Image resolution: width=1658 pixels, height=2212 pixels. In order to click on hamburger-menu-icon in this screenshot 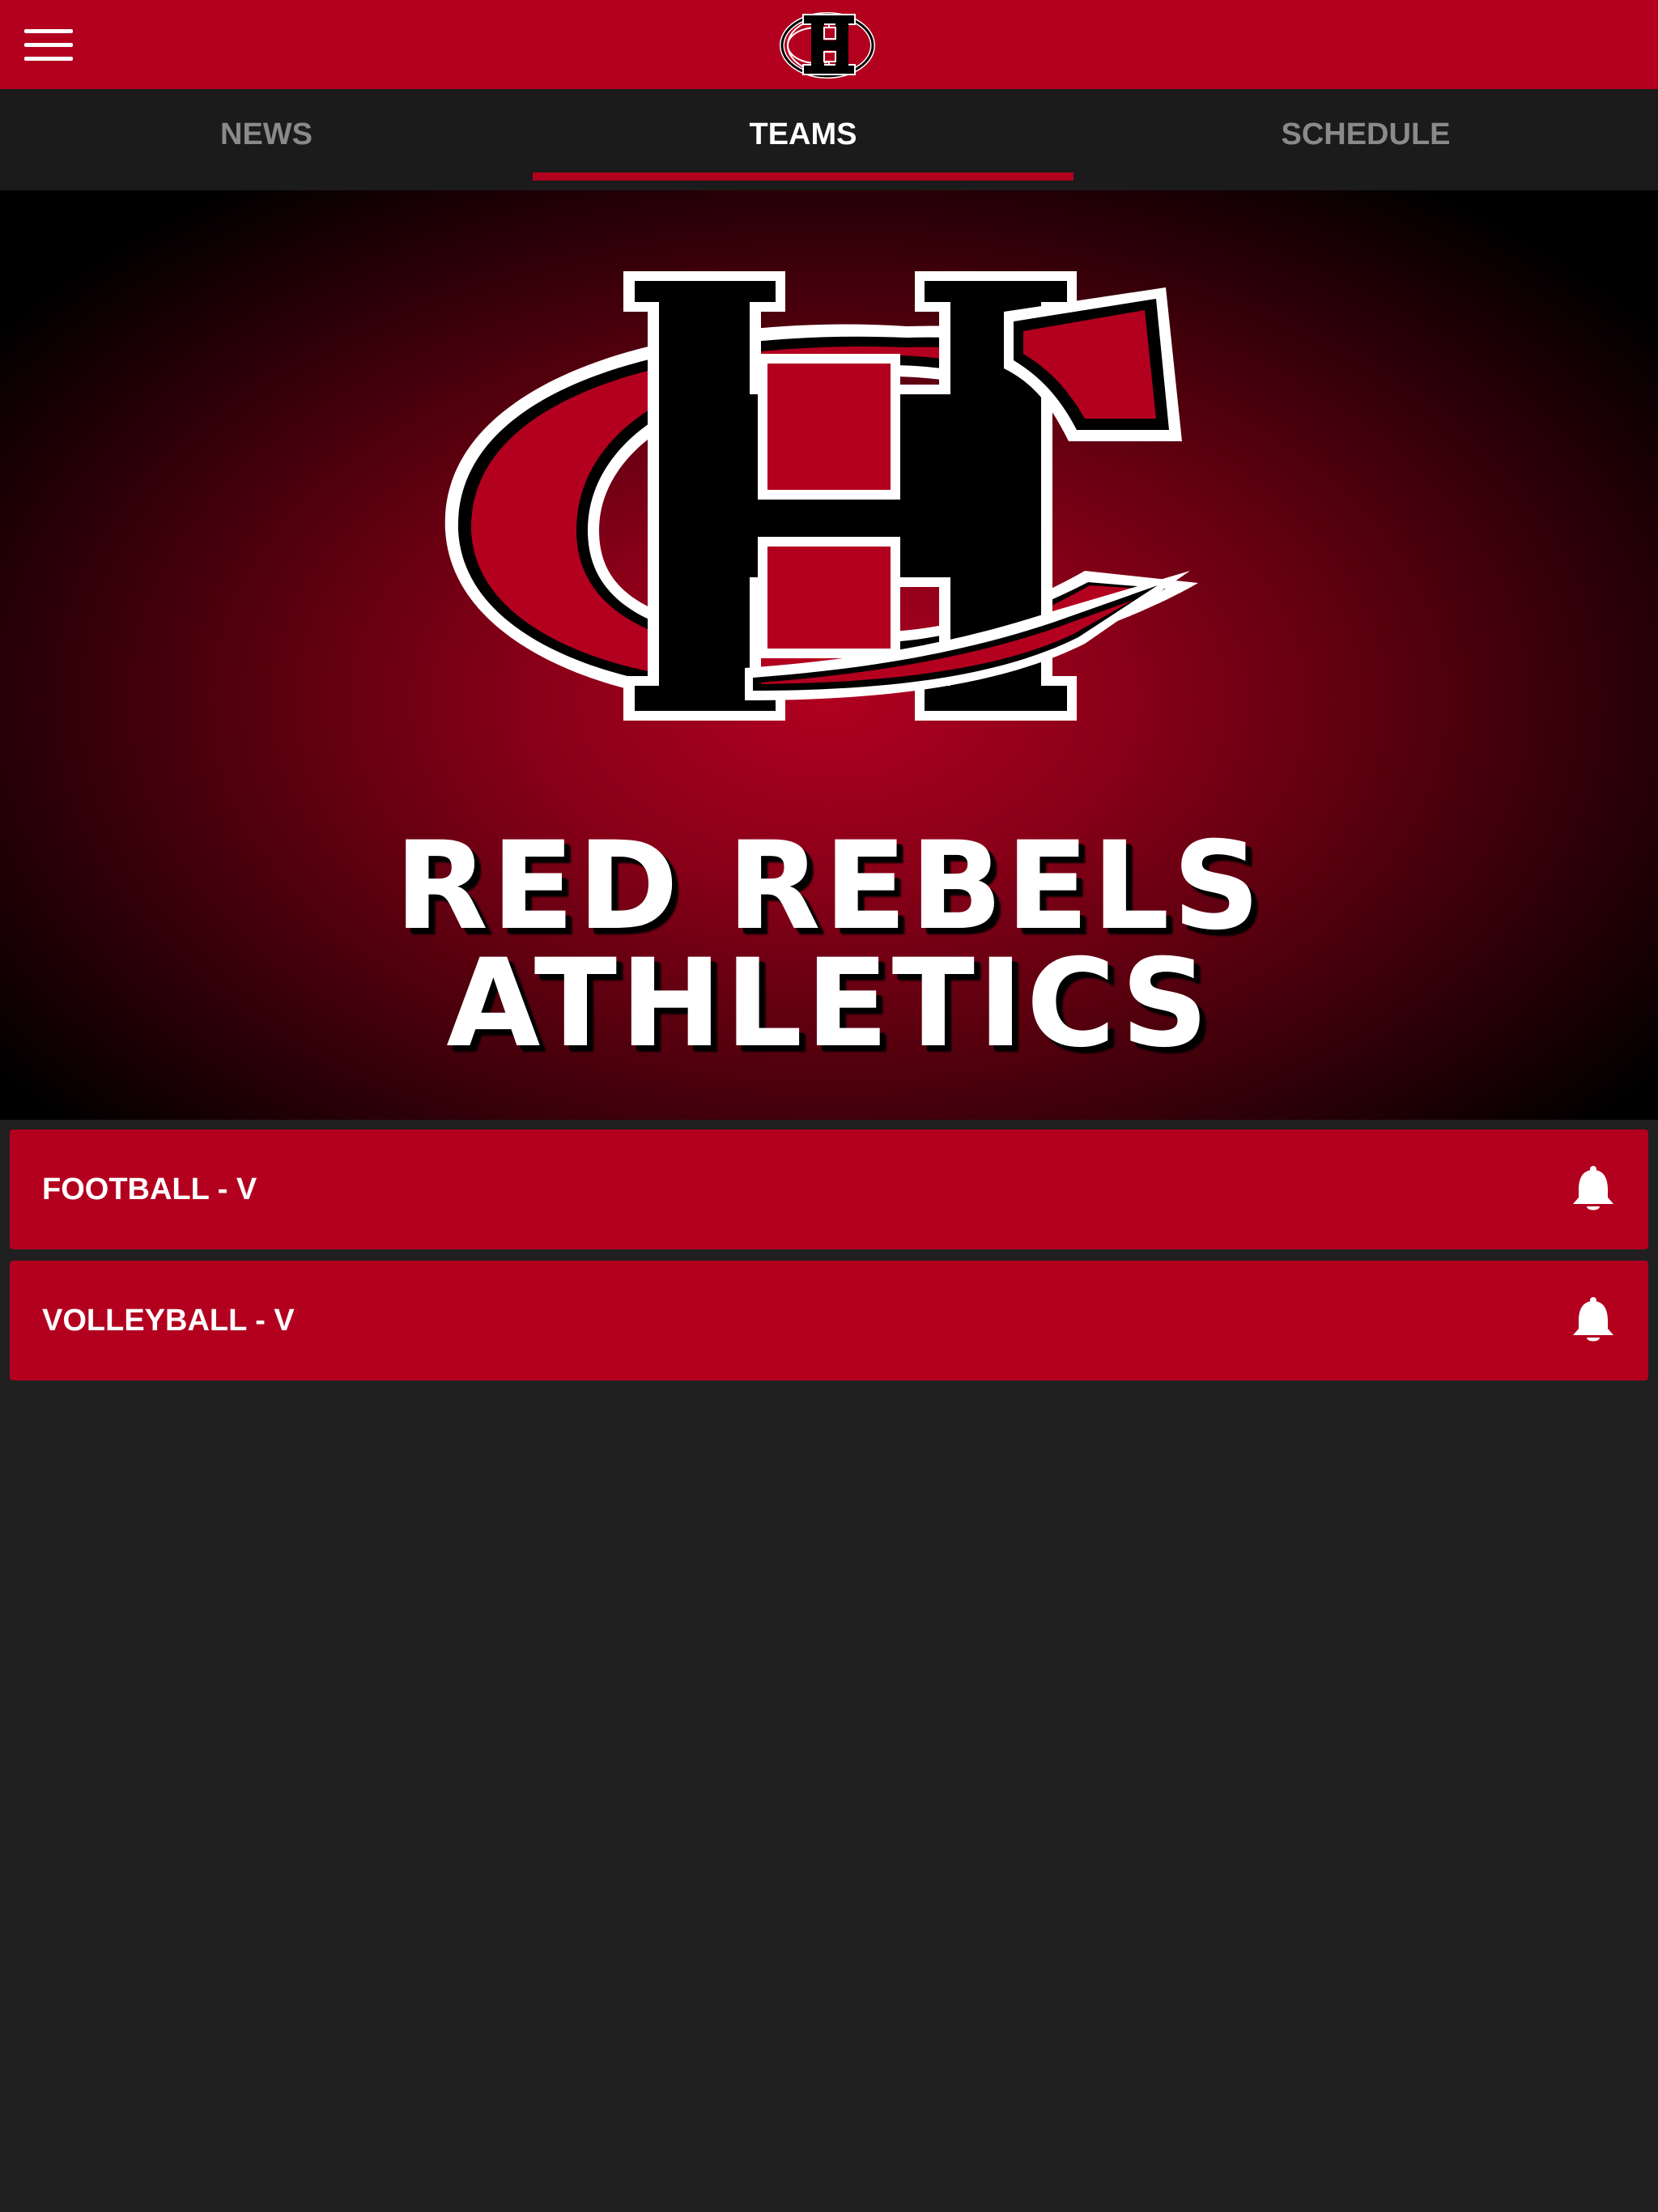, I will do `click(49, 46)`.